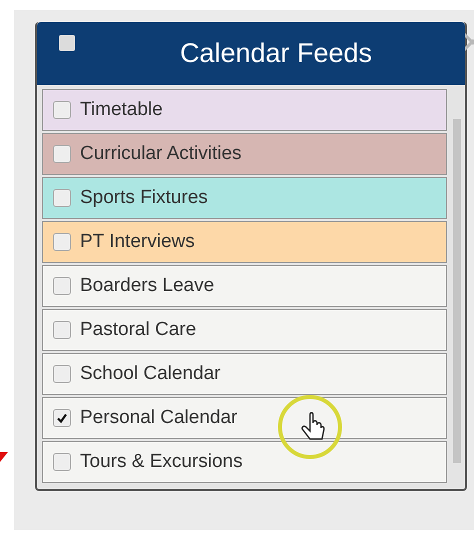 This screenshot has width=474, height=538. What do you see at coordinates (150, 374) in the screenshot?
I see `feed-label: School Calendar` at bounding box center [150, 374].